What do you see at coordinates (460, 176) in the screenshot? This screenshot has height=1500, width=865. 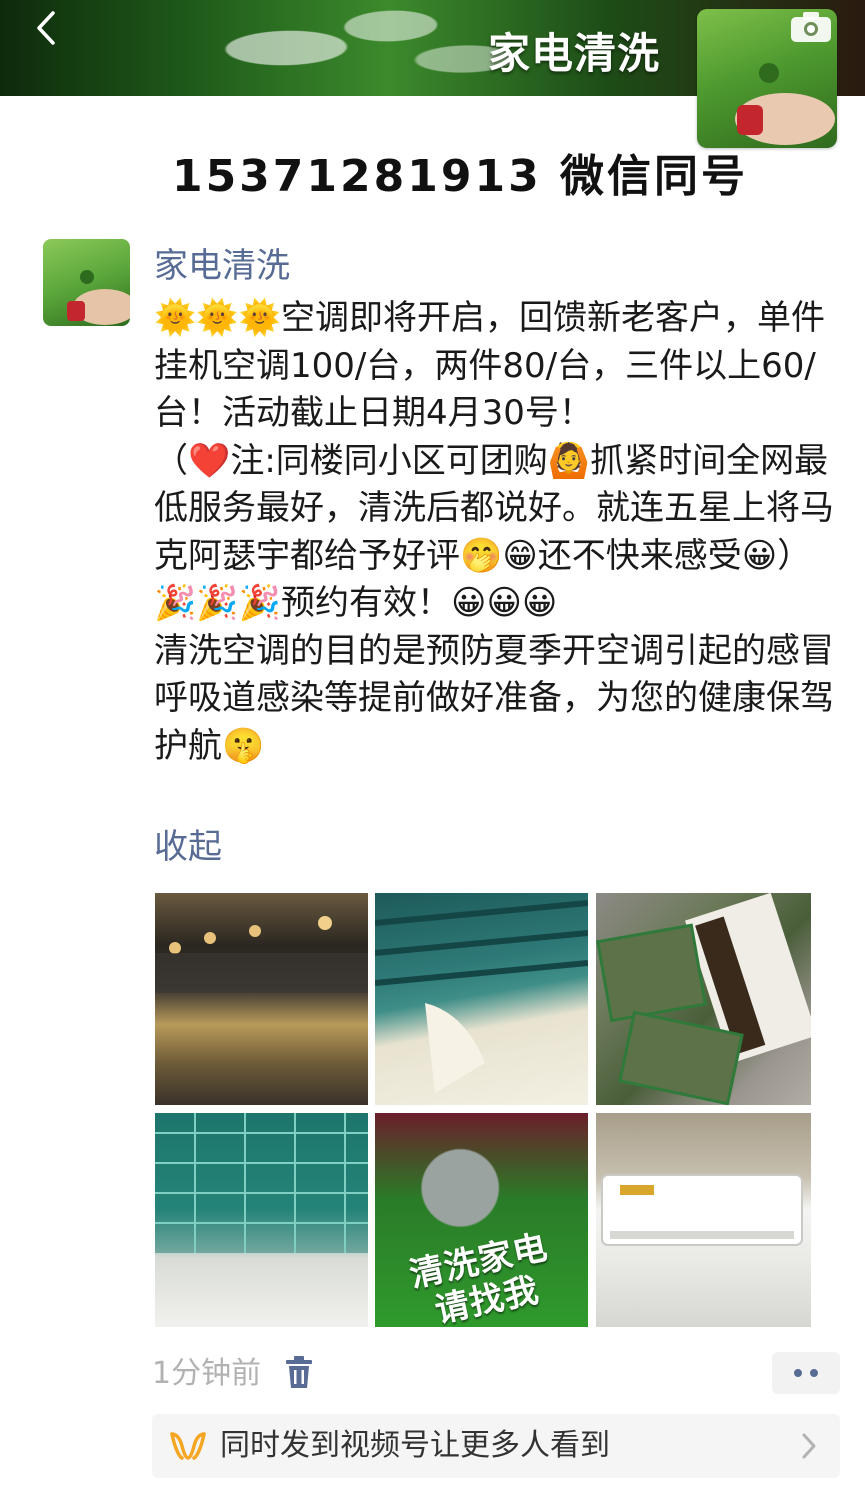 I see `profile-signature: 15371281913 微信同号` at bounding box center [460, 176].